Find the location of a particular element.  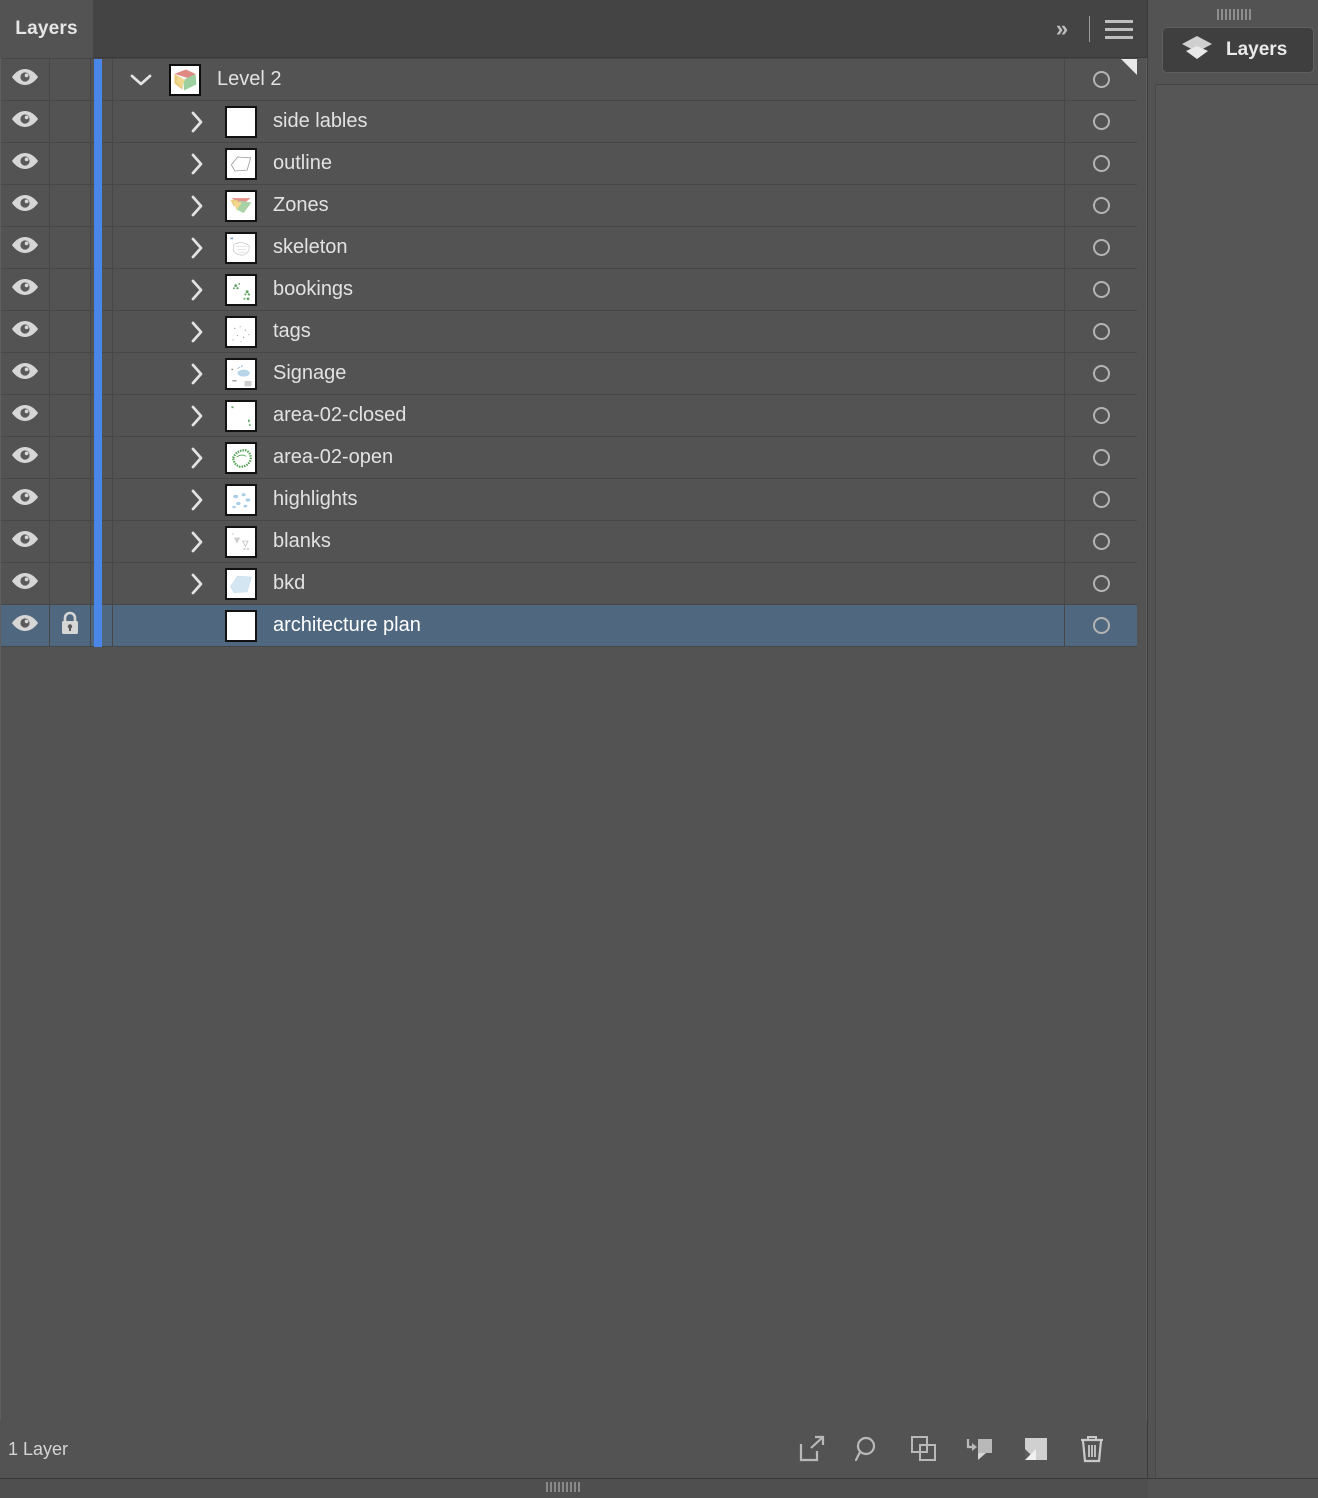

layer-row-main: area-02-open is located at coordinates (589, 457).